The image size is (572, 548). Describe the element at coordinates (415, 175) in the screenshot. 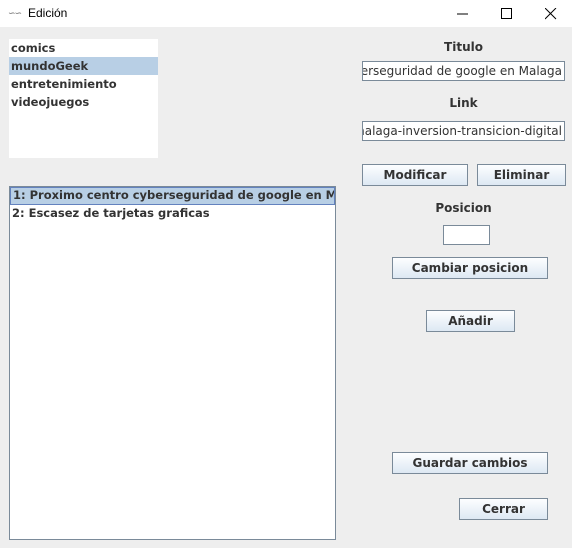

I see `modificar-button: Modificar` at that location.